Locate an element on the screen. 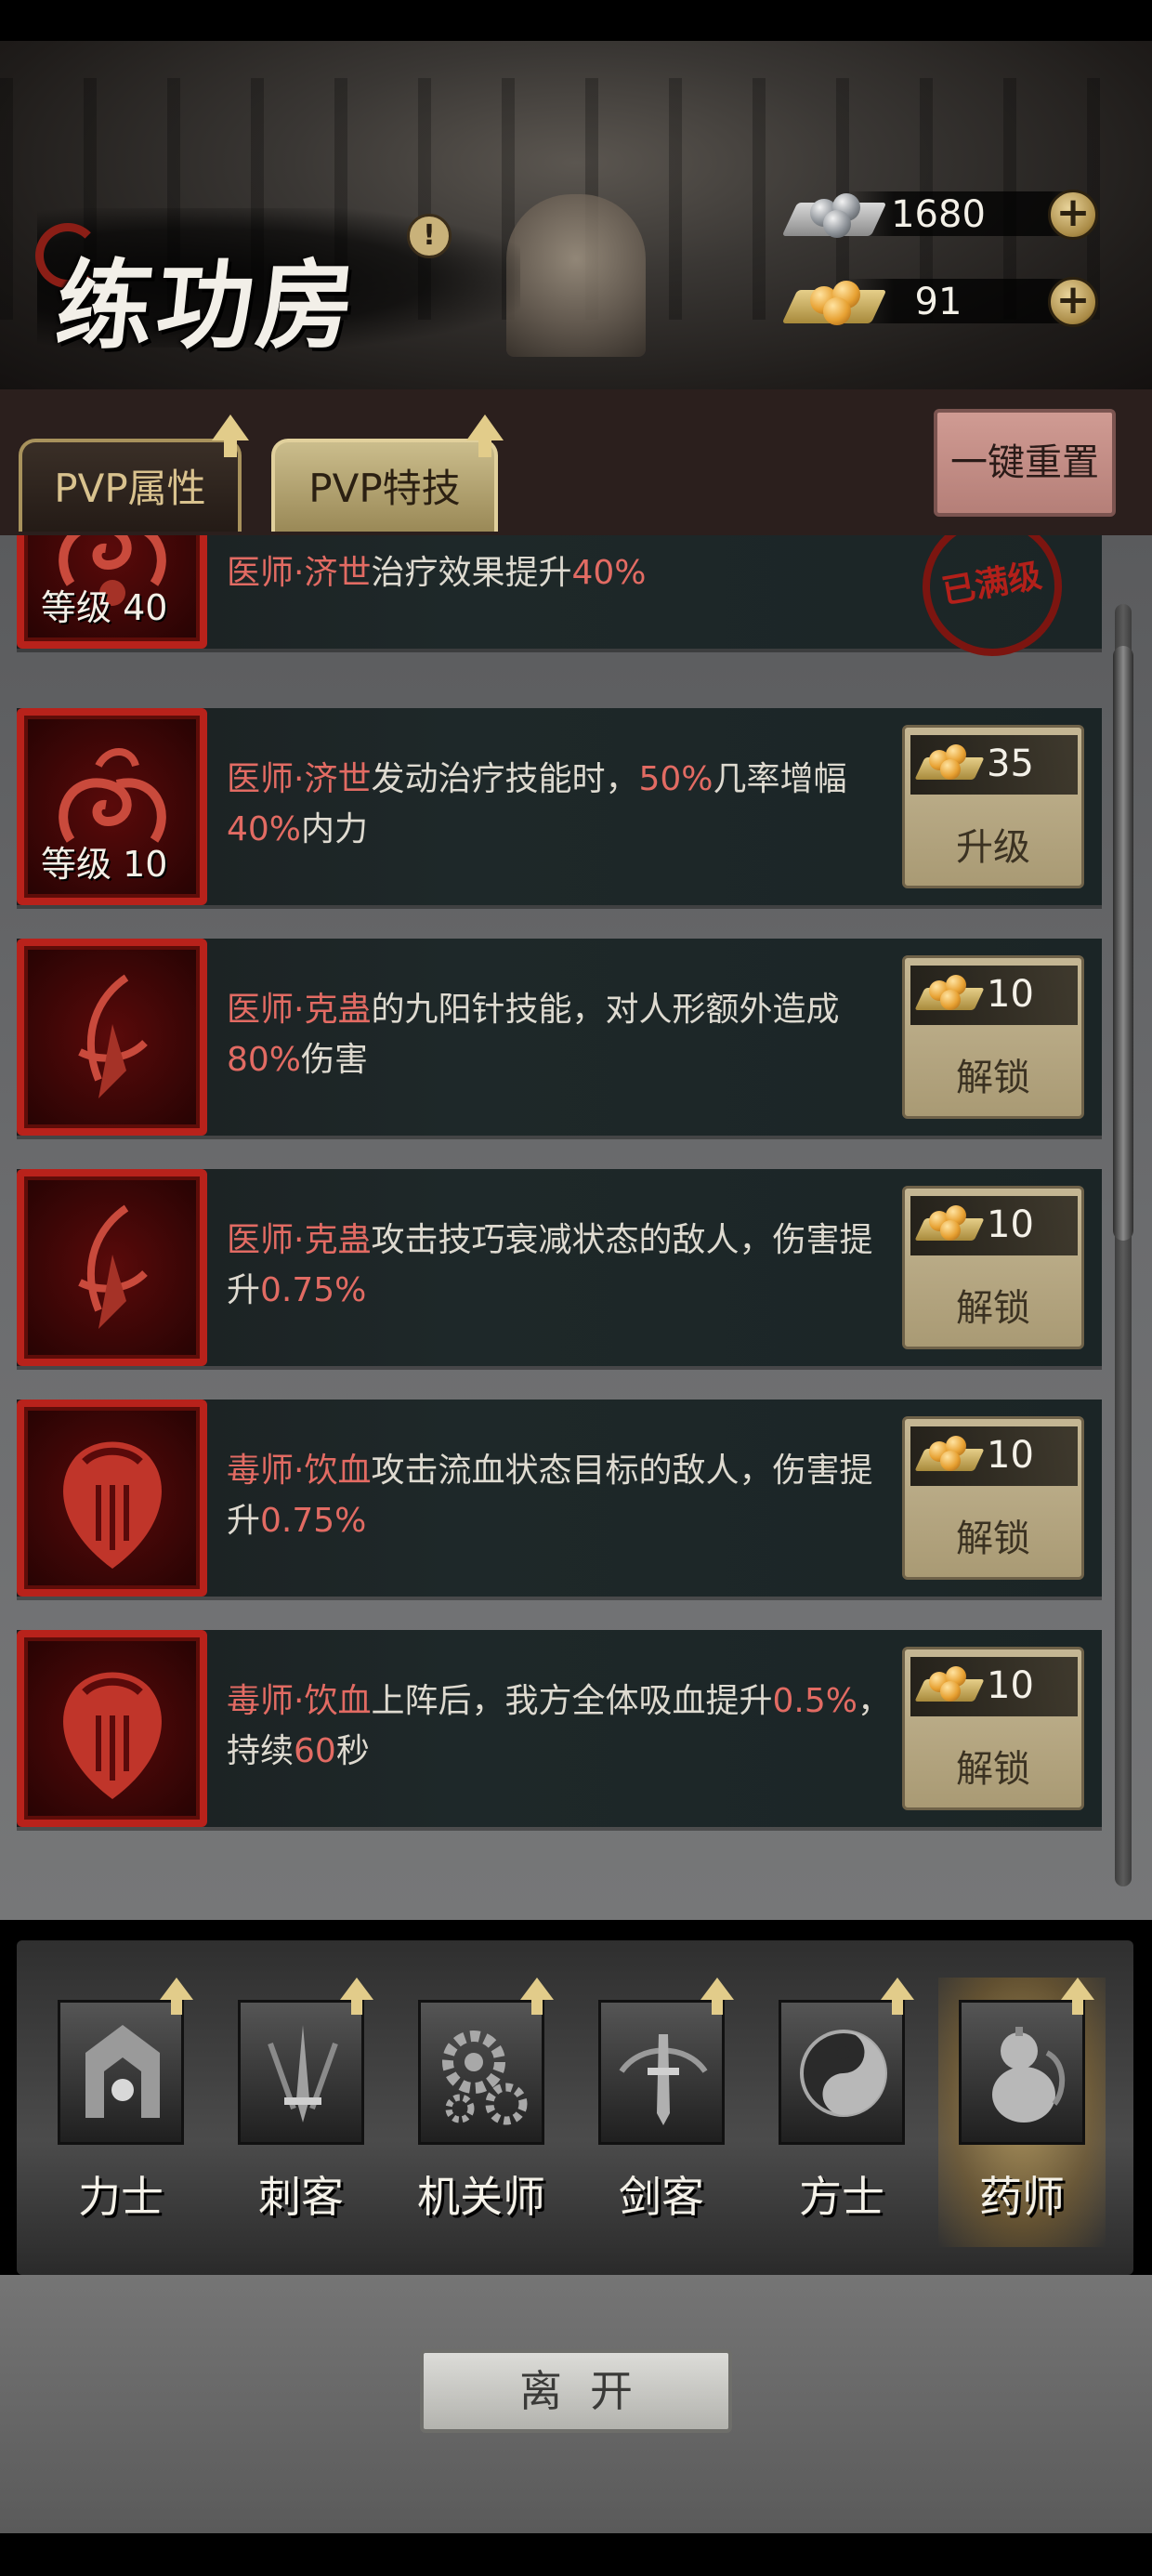 Image resolution: width=1152 pixels, height=2576 pixels. silver-amount: 1680 is located at coordinates (938, 214).